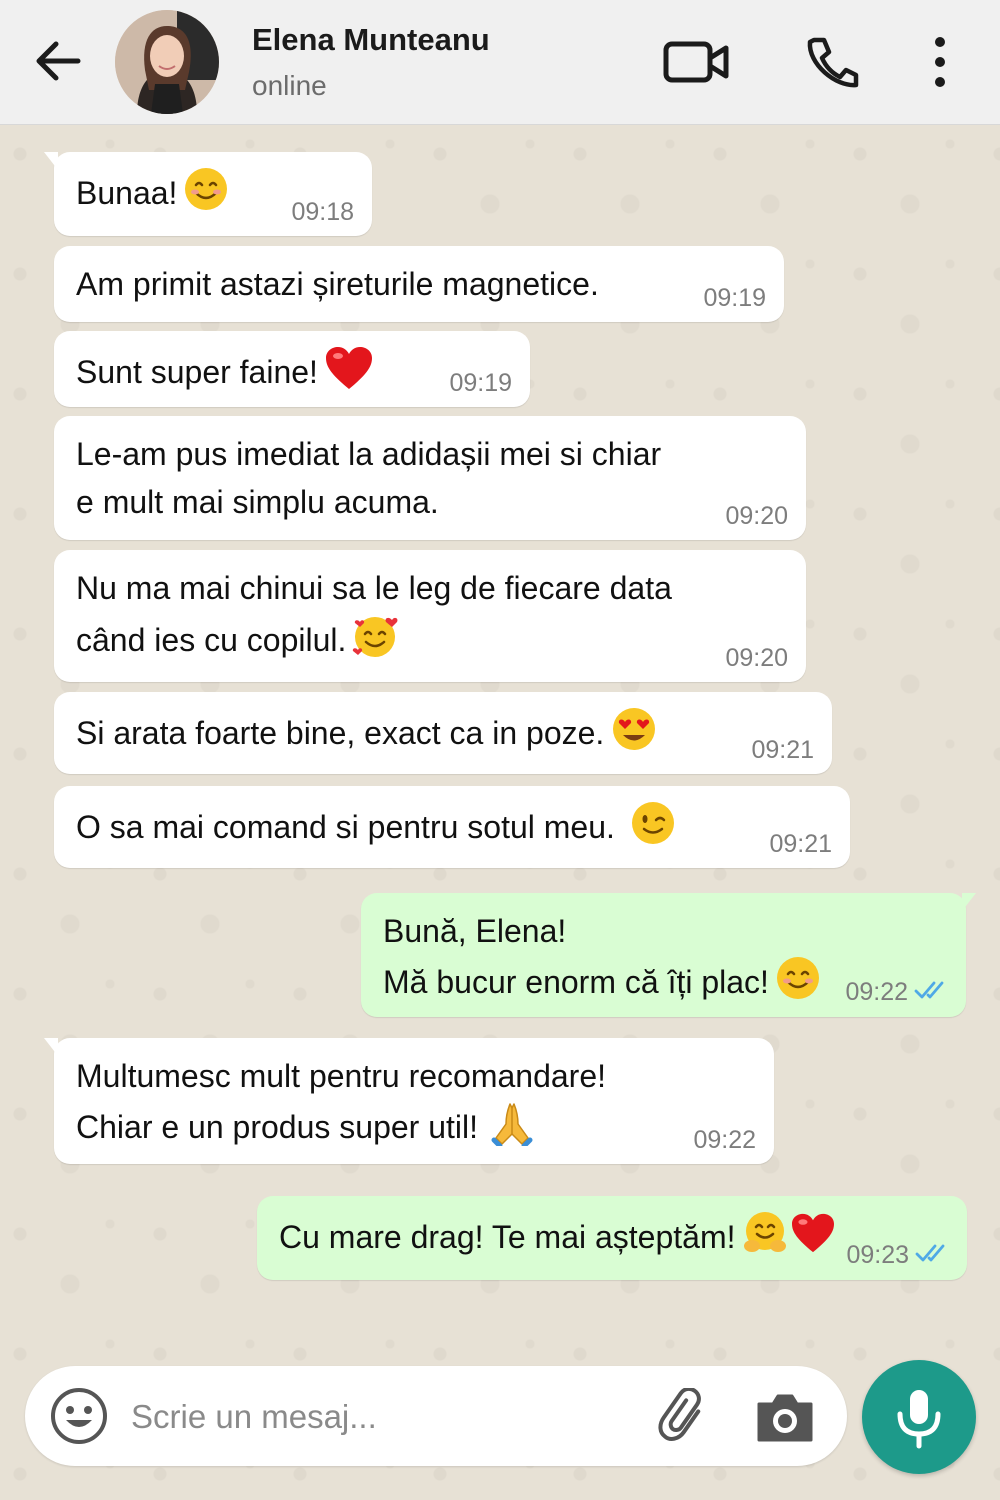  I want to click on message-text: Am primit astazi șireturile magnetice., so click(337, 284).